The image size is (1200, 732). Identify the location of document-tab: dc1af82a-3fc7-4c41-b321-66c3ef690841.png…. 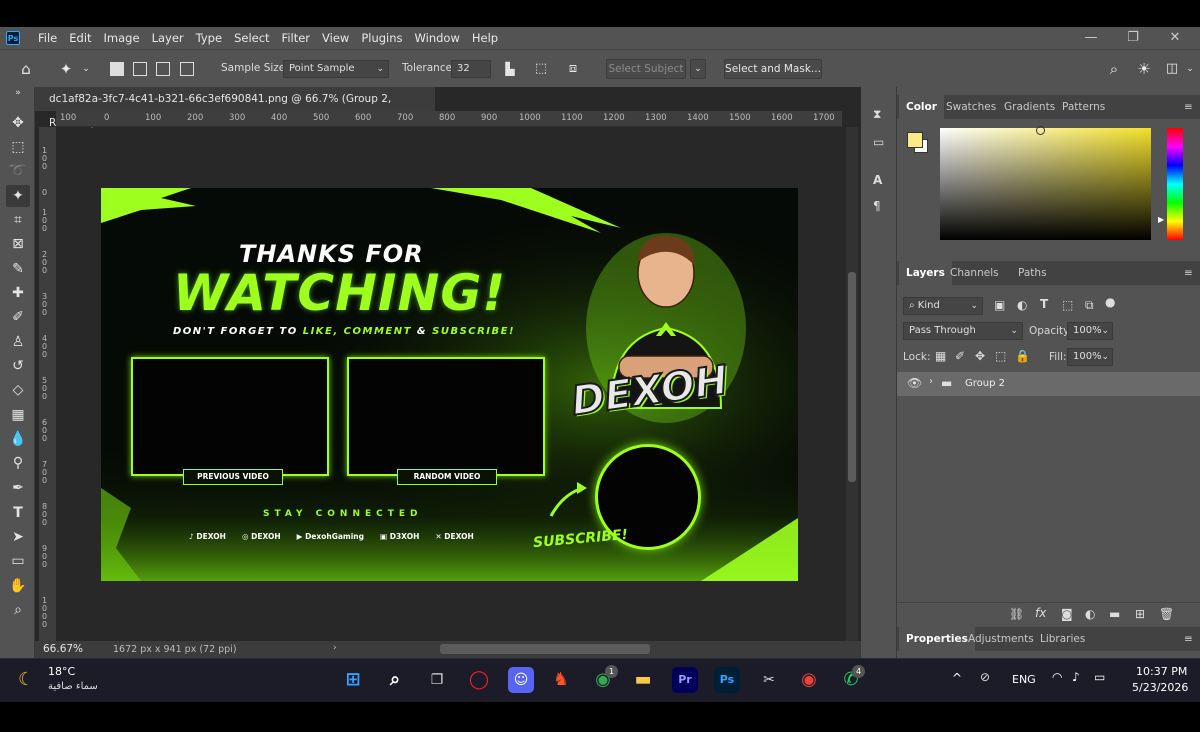
(235, 108).